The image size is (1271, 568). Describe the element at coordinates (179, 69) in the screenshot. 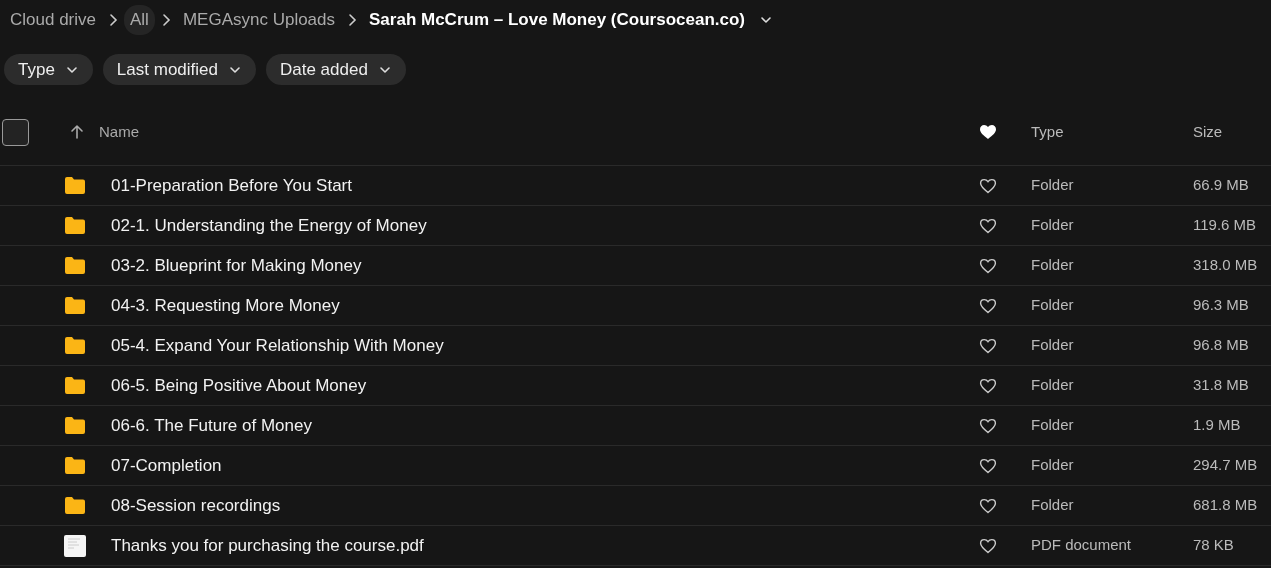

I see `filter-dropdown: Last modified` at that location.